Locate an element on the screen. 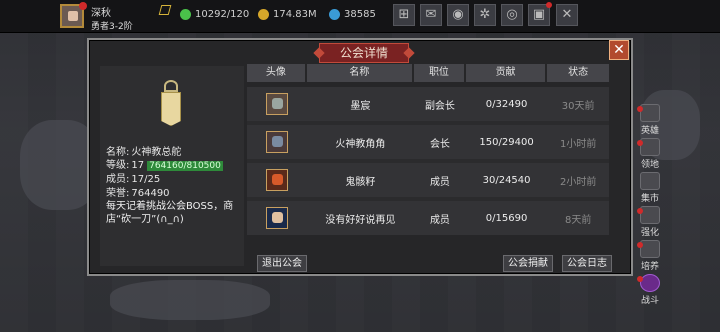 The image size is (720, 332). member-name: 火神教角角 is located at coordinates (360, 144).